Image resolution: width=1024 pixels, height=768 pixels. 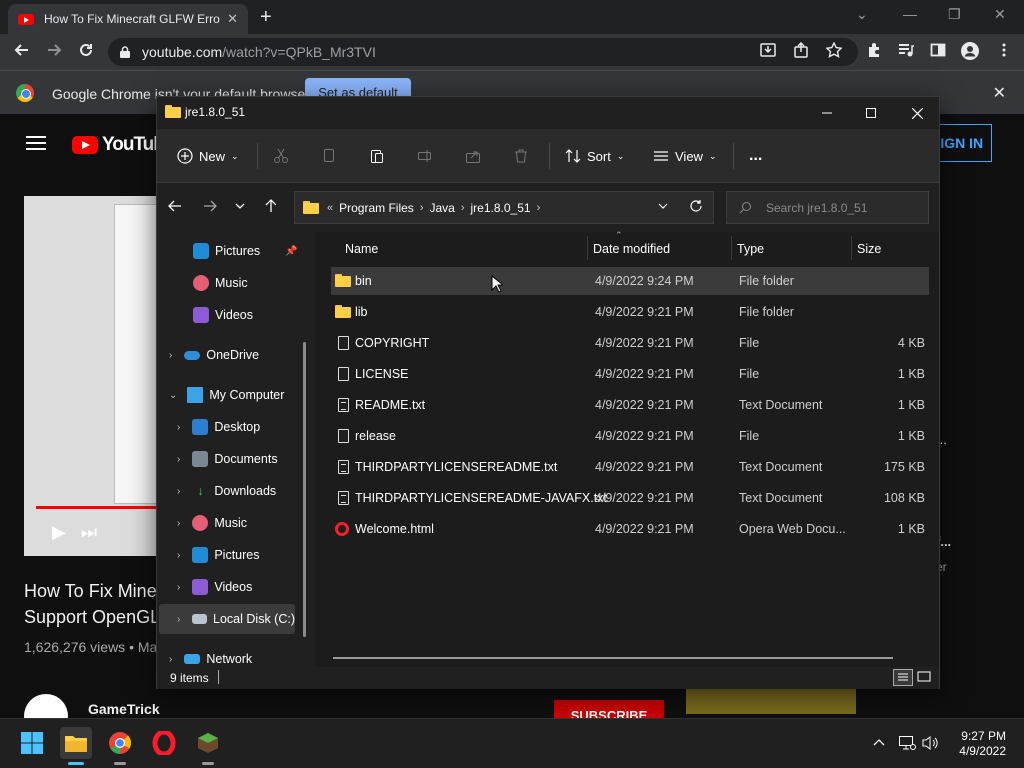 What do you see at coordinates (696, 206) in the screenshot?
I see `refresh-icon` at bounding box center [696, 206].